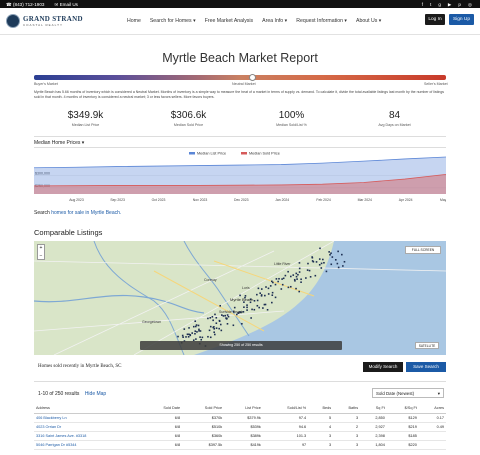 The width and height of the screenshot is (480, 455). I want to click on homes-for-sale-link: homes for sale in Myrtle Beach., so click(86, 213).